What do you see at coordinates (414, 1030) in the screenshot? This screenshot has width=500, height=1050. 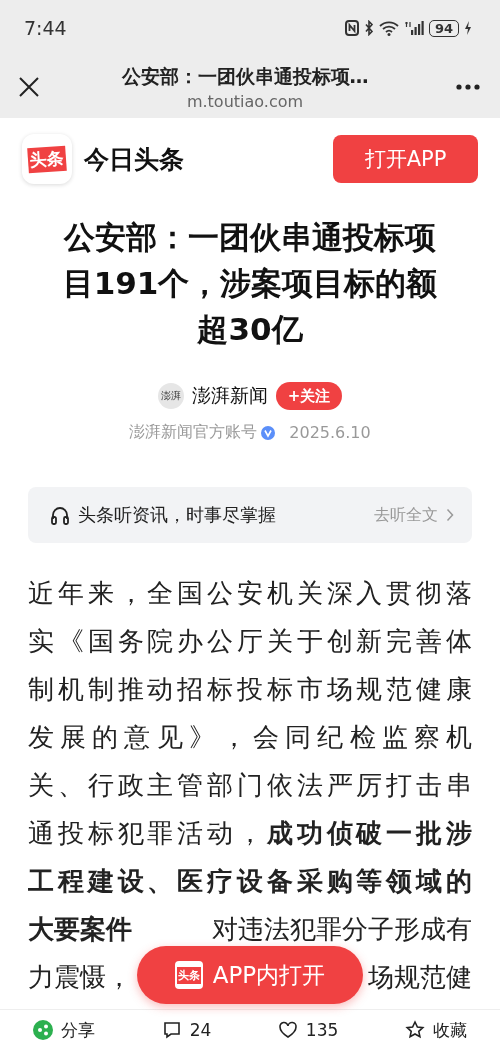 I see `star-icon` at bounding box center [414, 1030].